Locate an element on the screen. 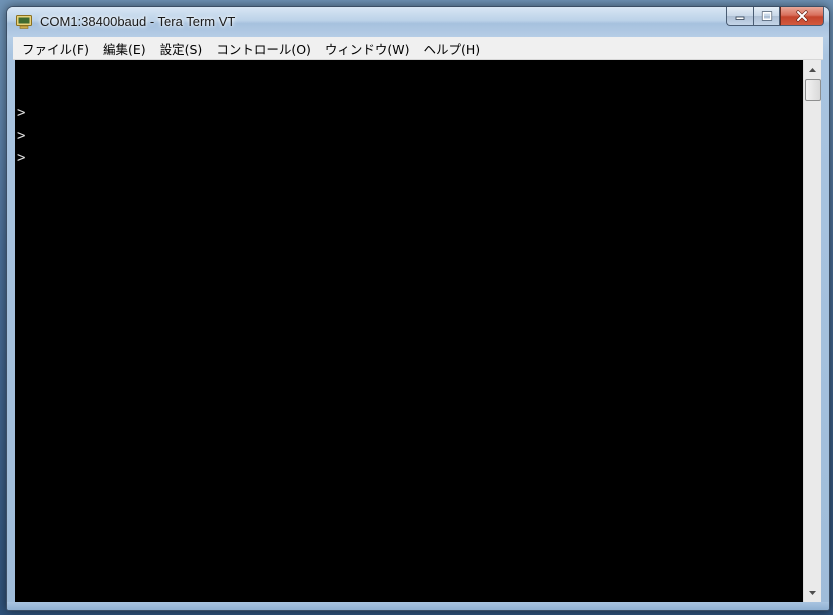 This screenshot has width=833, height=615. title-bar: COM1:38400baud - Tera Term VT is located at coordinates (418, 22).